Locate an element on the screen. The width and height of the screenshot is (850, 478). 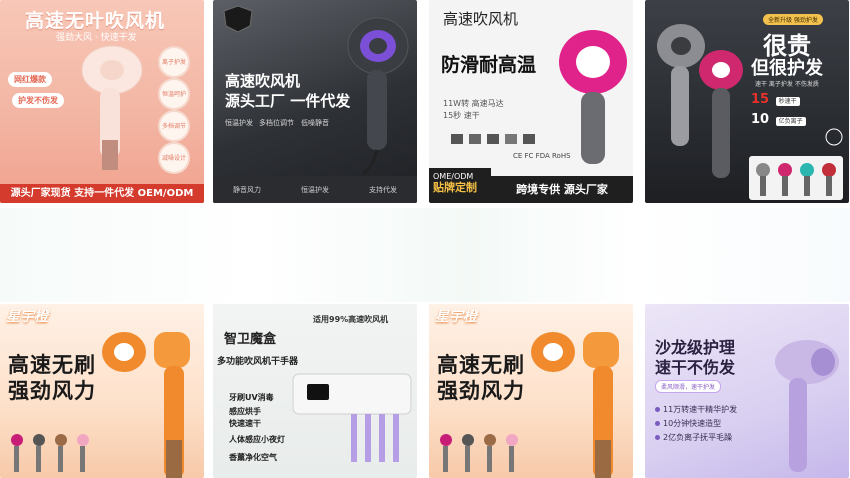
stat-item: 10 亿负离子 is located at coordinates (778, 119).